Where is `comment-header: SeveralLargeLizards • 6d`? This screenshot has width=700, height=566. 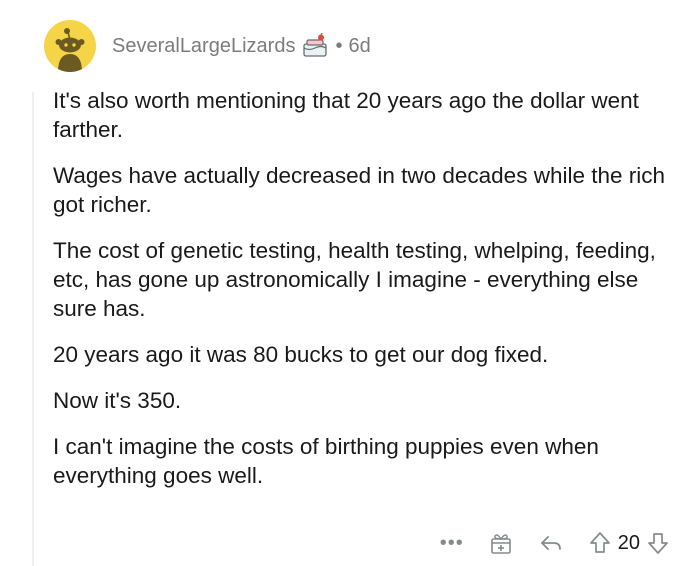 comment-header: SeveralLargeLizards • 6d is located at coordinates (207, 46).